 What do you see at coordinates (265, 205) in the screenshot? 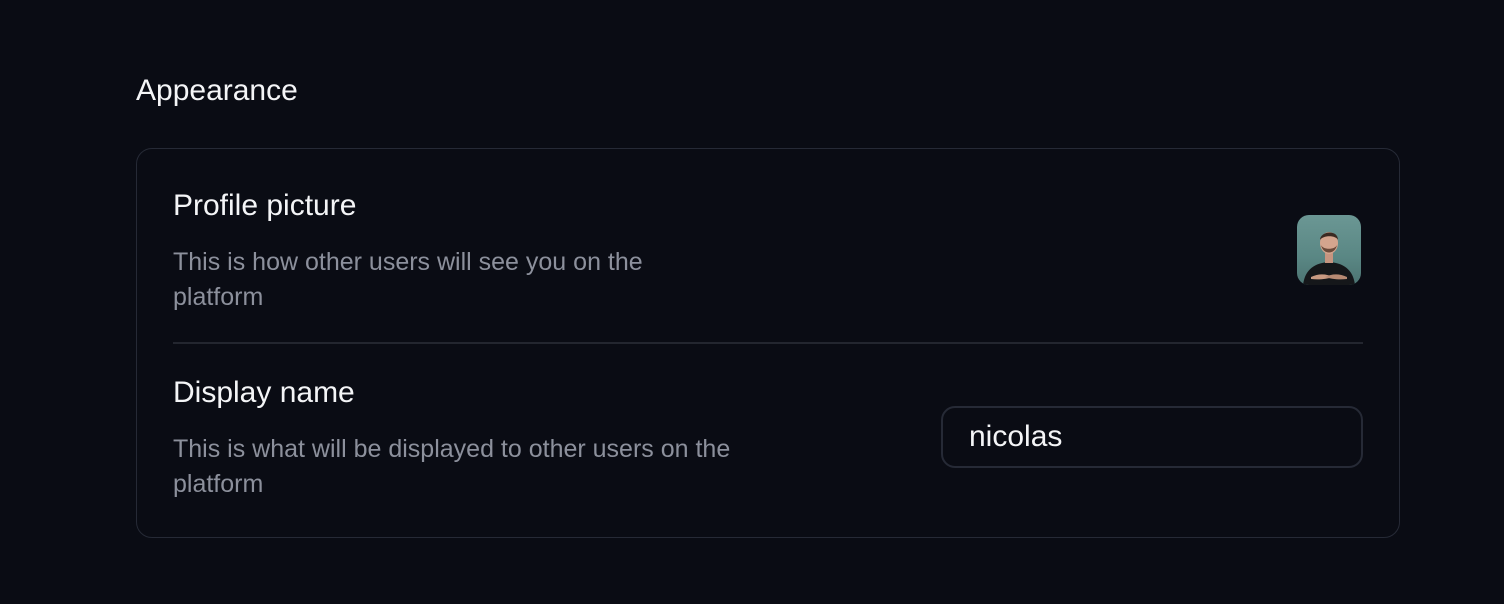
I see `profile-picture-title: Profile picture` at bounding box center [265, 205].